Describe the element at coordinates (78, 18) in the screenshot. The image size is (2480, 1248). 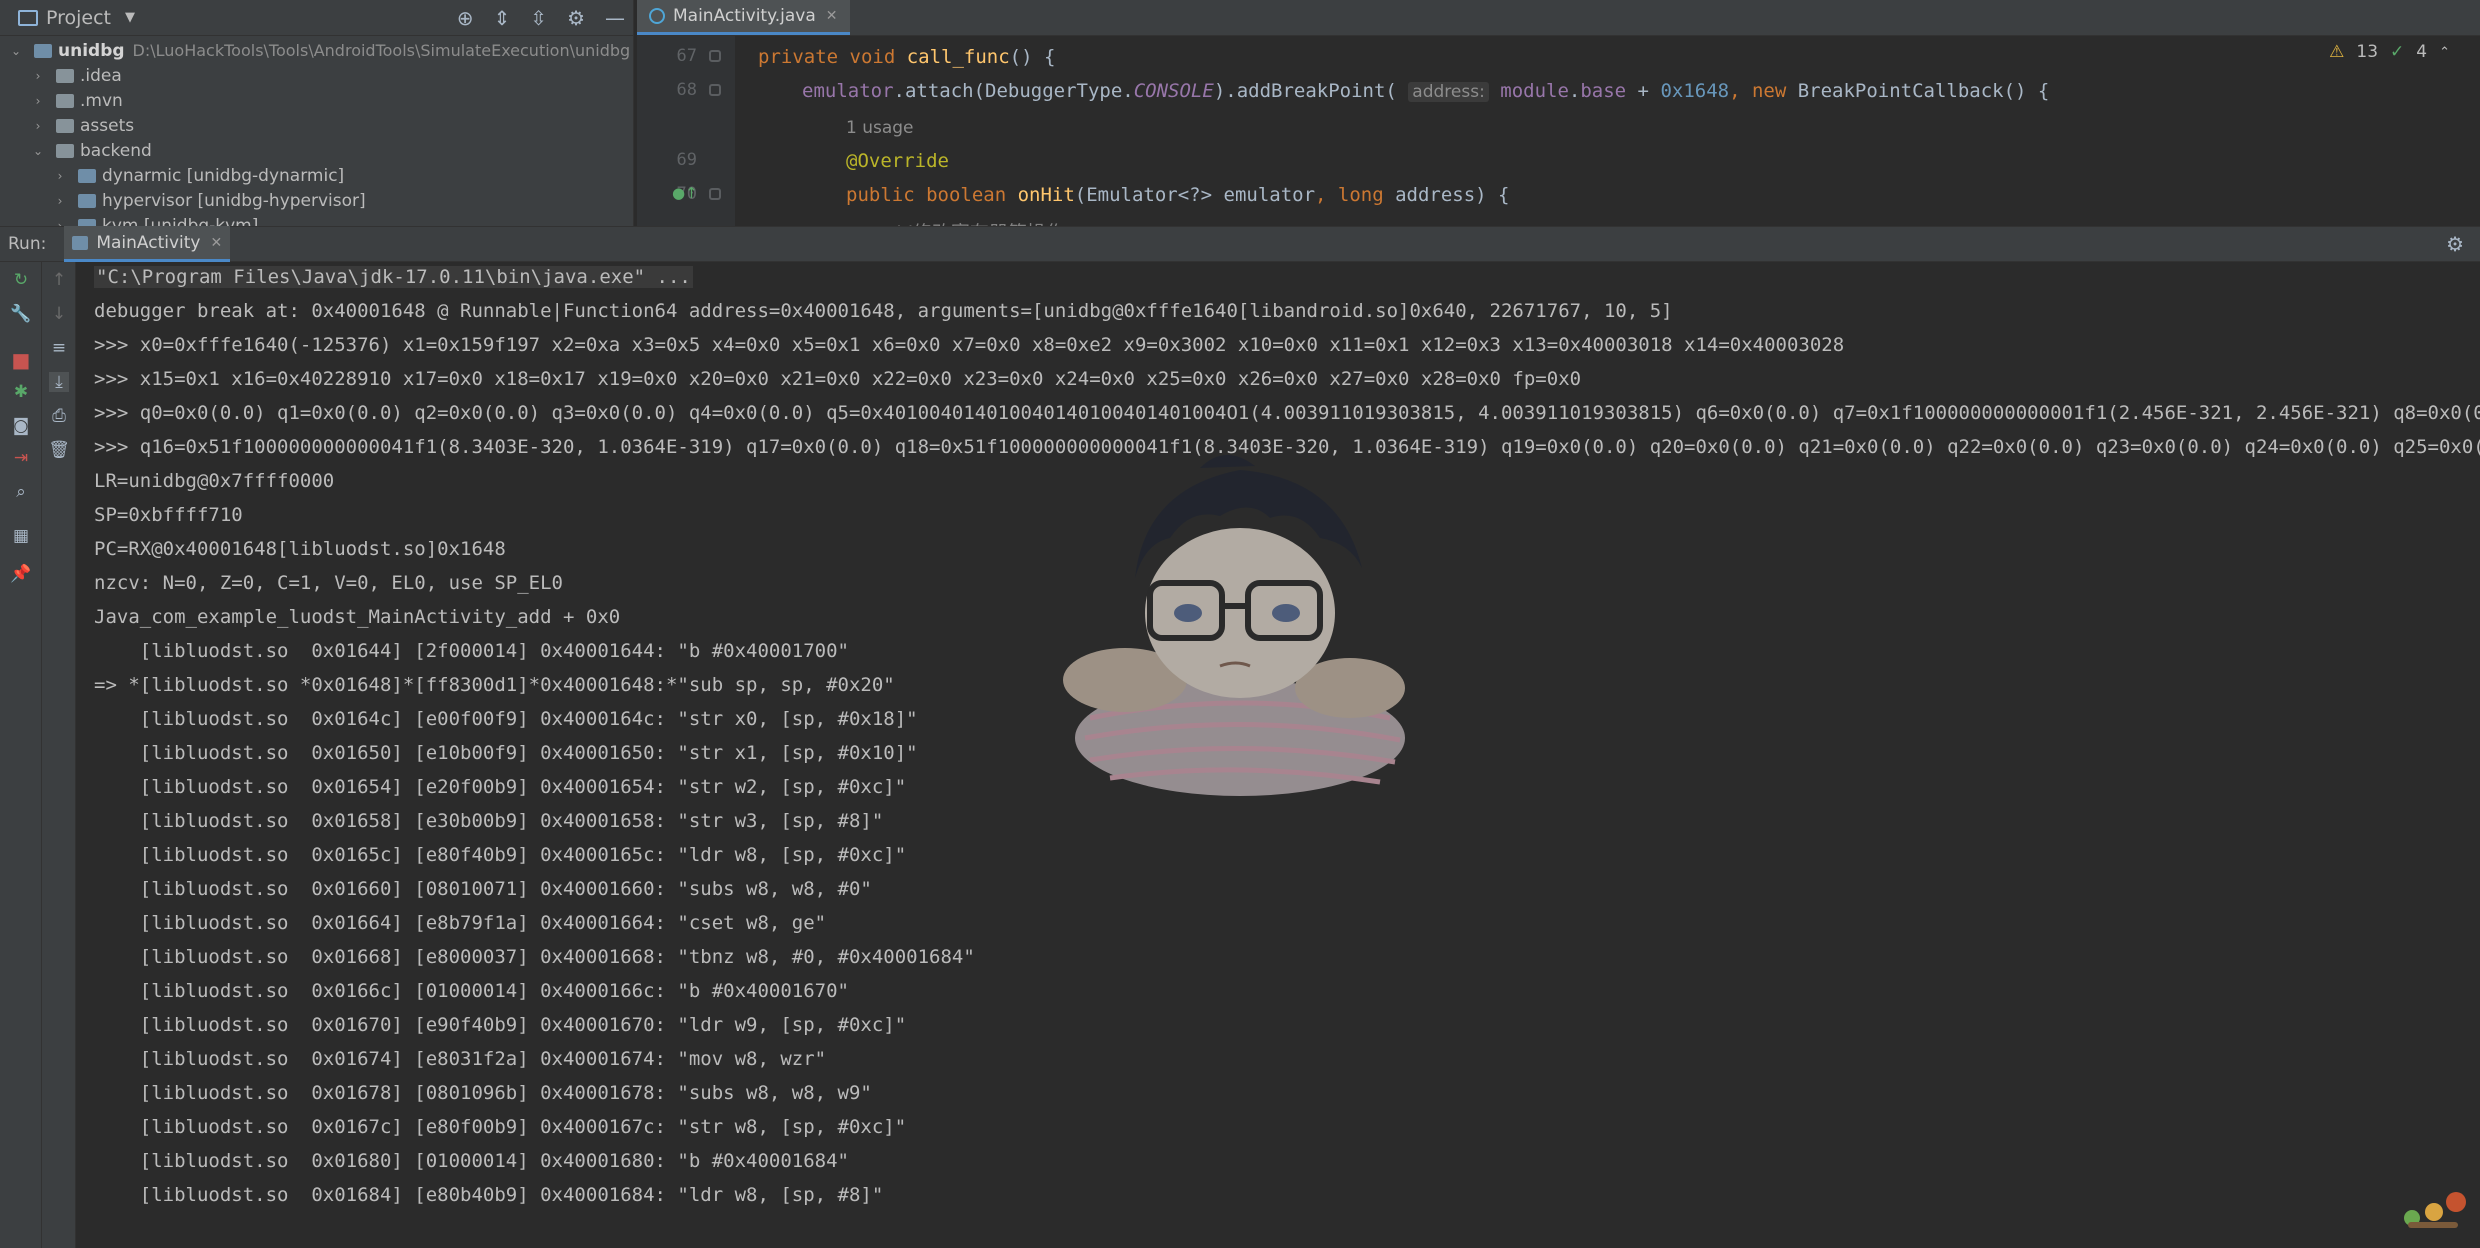
I see `project-title: Project` at that location.